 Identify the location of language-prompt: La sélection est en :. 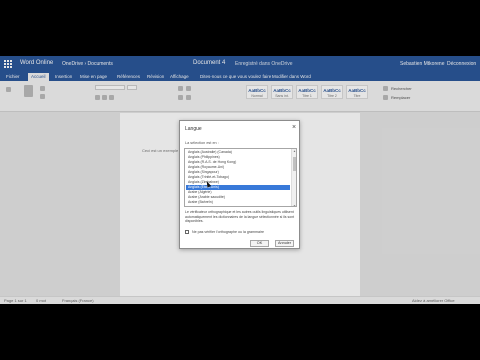
(202, 143).